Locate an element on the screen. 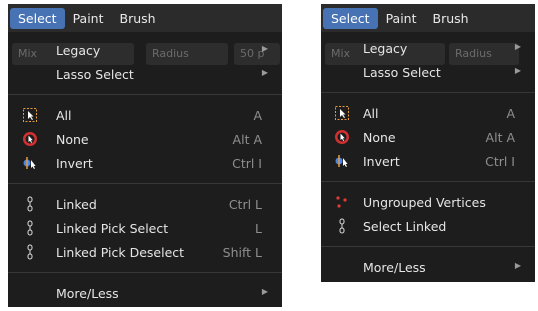 This screenshot has width=538, height=311. menu-item-label: Select Linked is located at coordinates (405, 226).